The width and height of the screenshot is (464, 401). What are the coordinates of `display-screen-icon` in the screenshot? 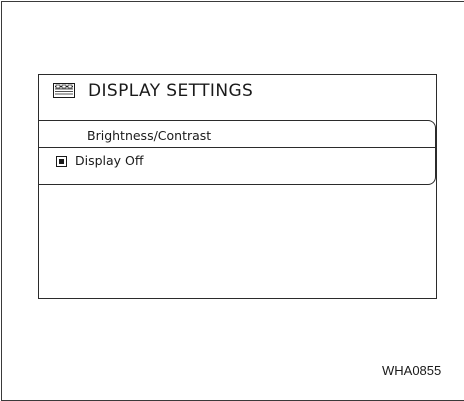 It's located at (64, 90).